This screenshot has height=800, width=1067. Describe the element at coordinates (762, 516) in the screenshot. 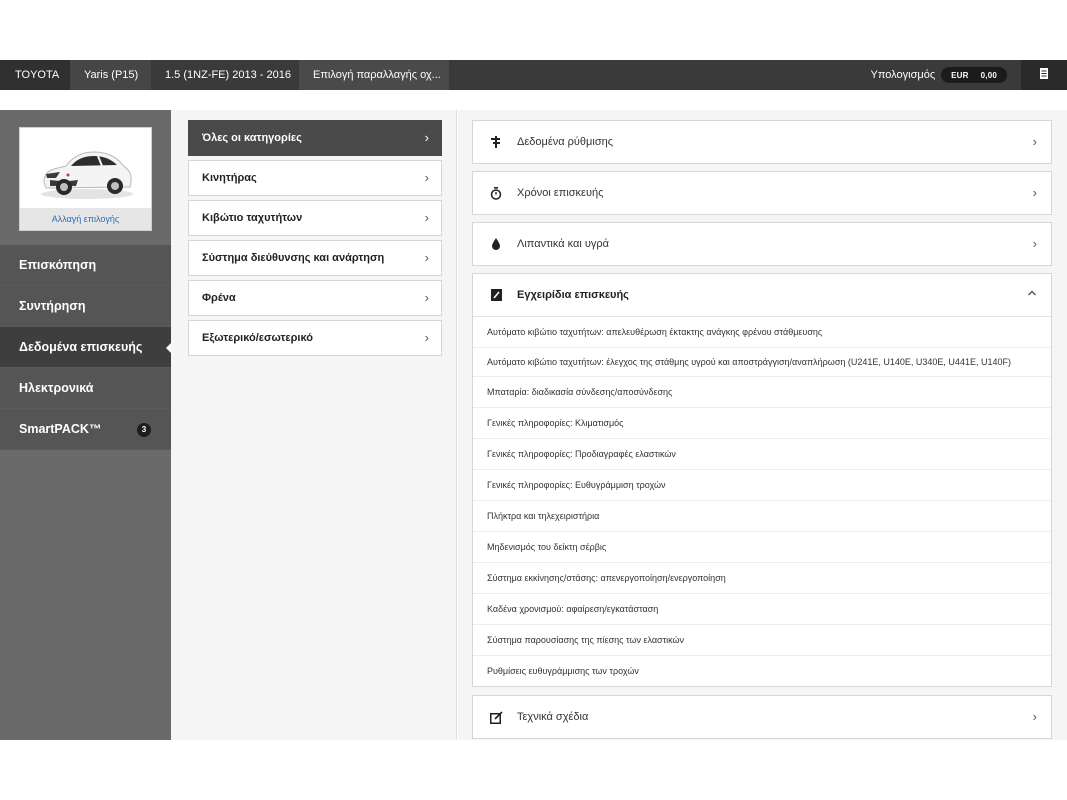

I see `list-item: Πλήκτρα και τηλεχειριστήρια` at that location.